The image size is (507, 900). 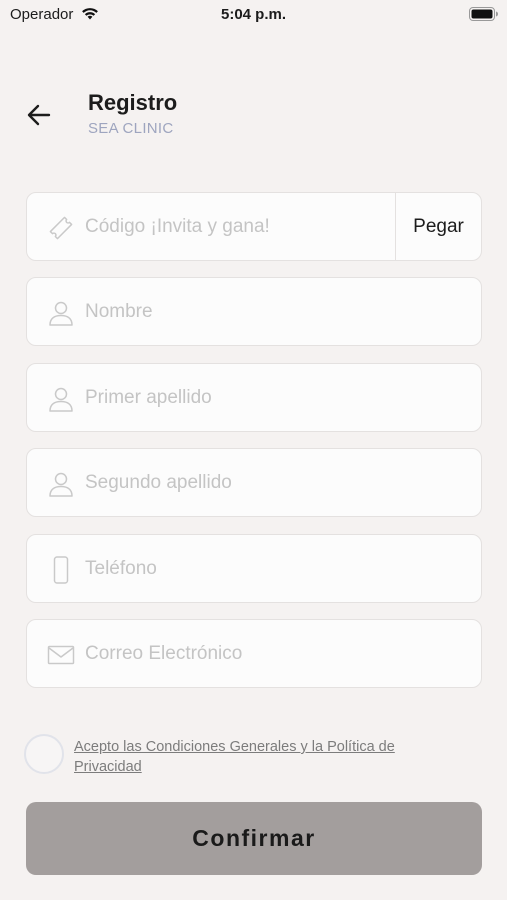 I want to click on ticket-icon, so click(x=61, y=228).